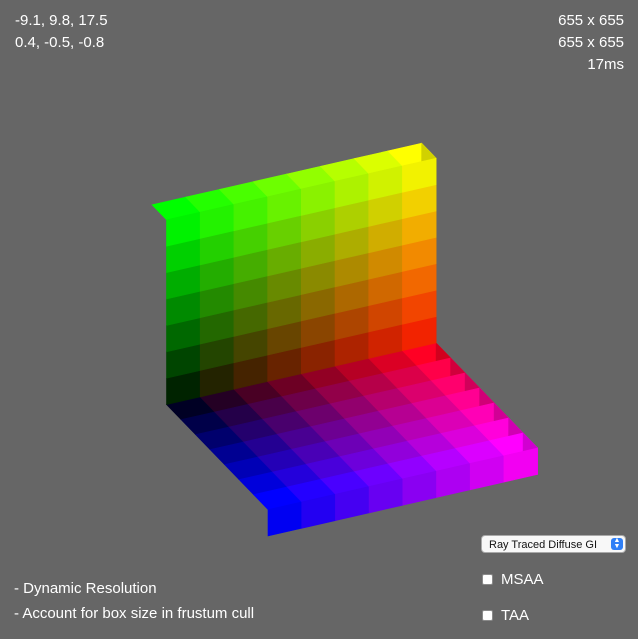 This screenshot has width=638, height=639. Describe the element at coordinates (515, 615) in the screenshot. I see `taa-label: TAA` at that location.